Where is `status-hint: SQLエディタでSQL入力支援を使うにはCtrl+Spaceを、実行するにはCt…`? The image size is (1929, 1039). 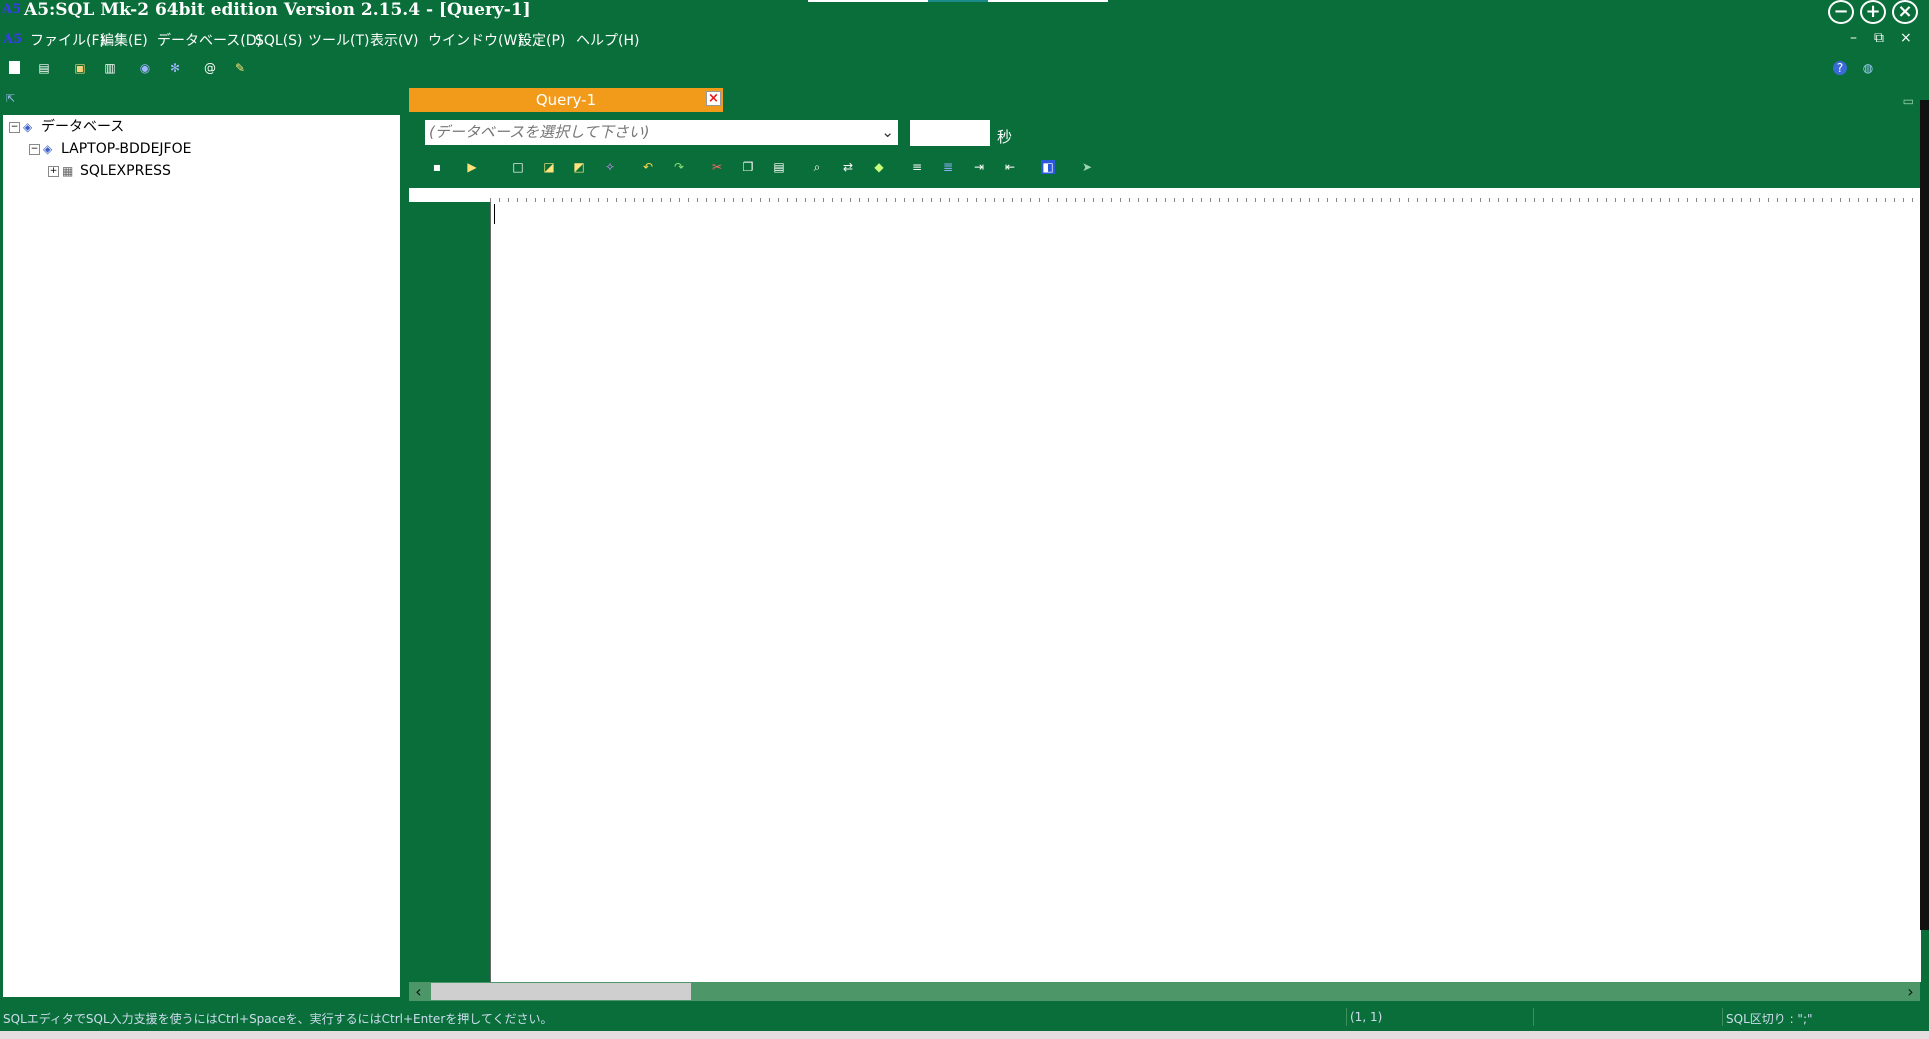 status-hint: SQLエディタでSQL入力支援を使うにはCtrl+Spaceを、実行するにはCt… is located at coordinates (278, 1019).